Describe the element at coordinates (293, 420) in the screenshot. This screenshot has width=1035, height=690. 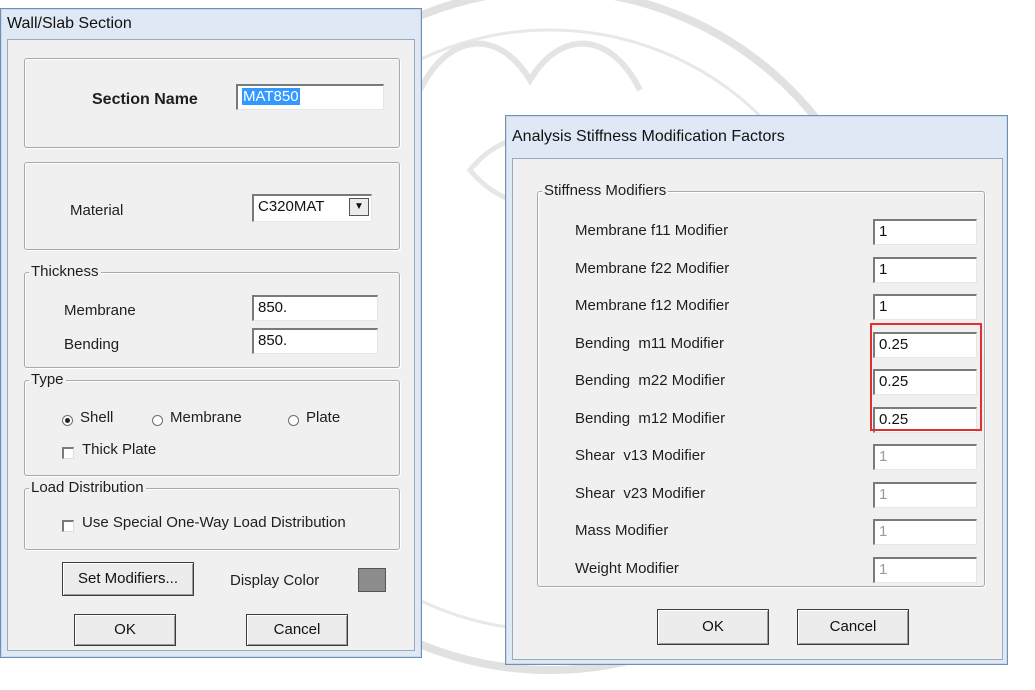
I see `plate-radio` at that location.